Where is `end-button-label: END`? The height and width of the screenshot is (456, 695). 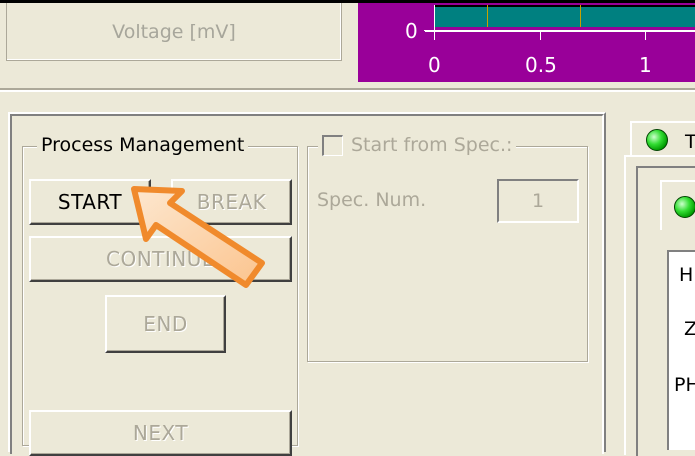 end-button-label: END is located at coordinates (165, 324).